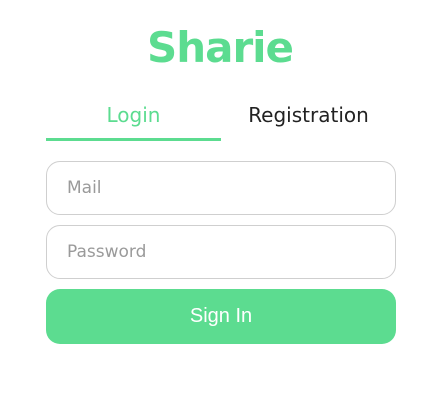  I want to click on tab-registration: Registration, so click(308, 118).